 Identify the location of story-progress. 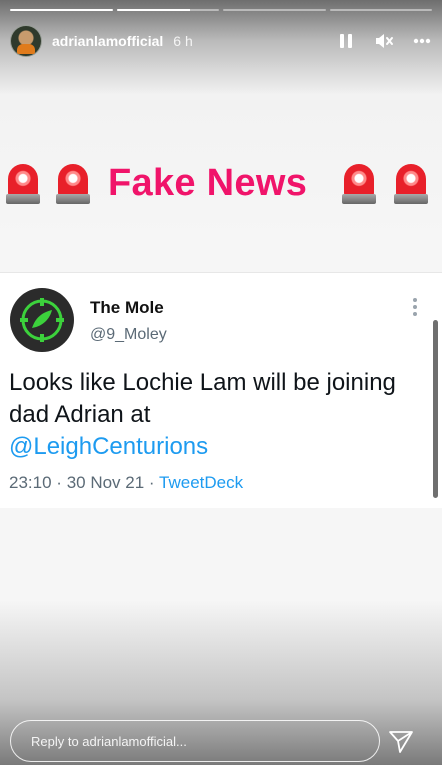
(221, 10).